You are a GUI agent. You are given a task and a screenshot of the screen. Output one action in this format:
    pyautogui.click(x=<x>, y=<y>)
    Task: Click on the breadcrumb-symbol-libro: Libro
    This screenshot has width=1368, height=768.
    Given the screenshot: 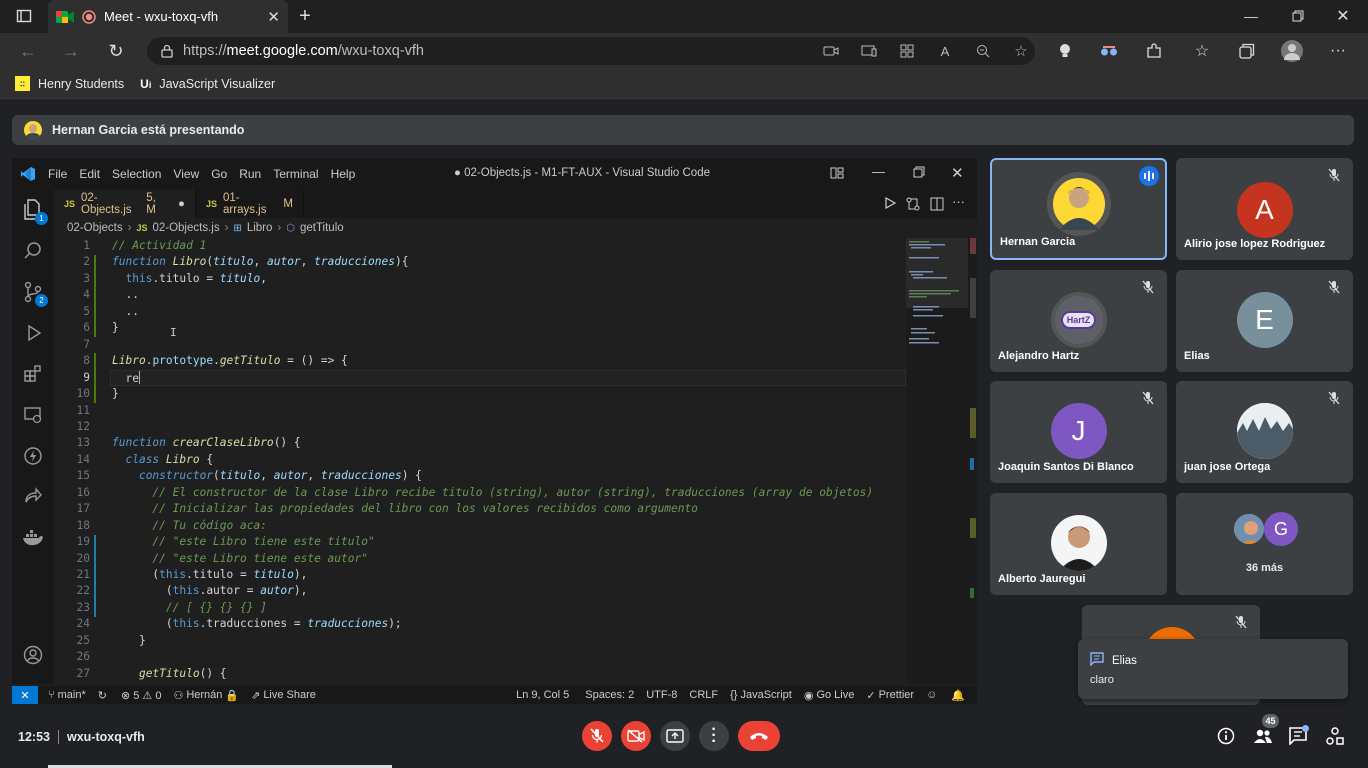 What is the action you would take?
    pyautogui.click(x=260, y=228)
    